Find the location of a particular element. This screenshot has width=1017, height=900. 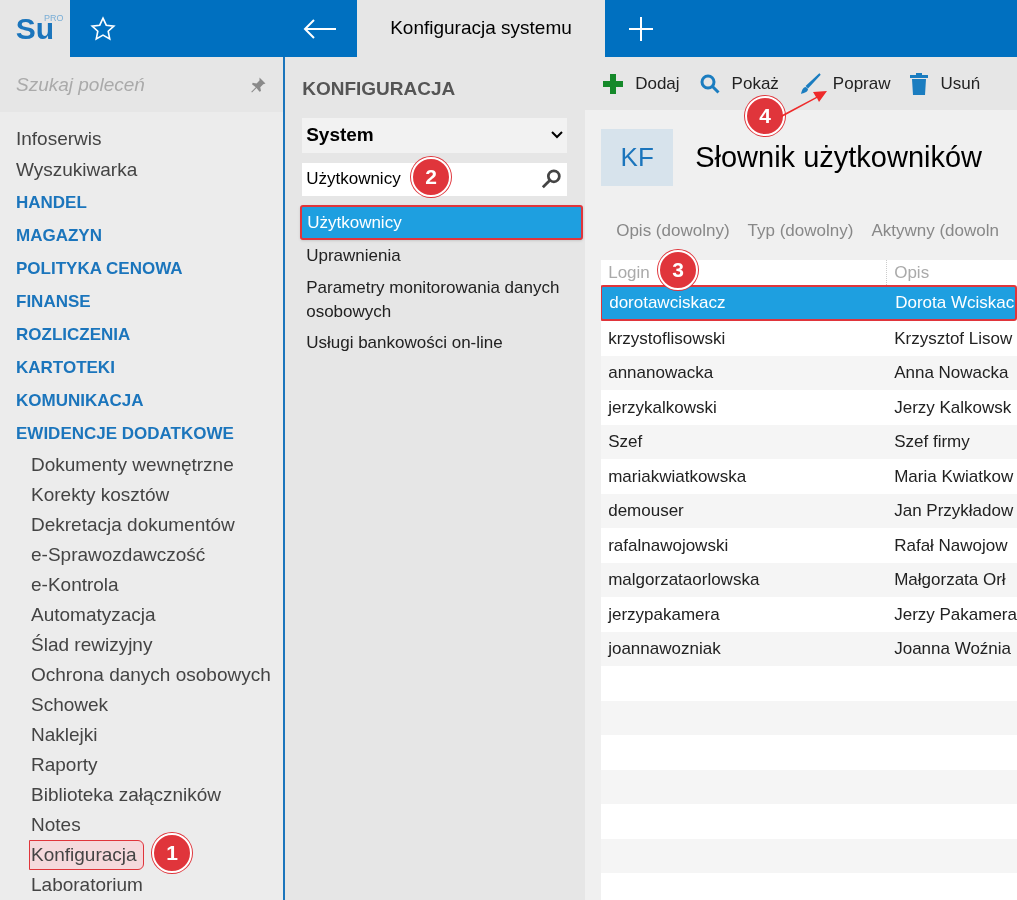

trash-icon is located at coordinates (919, 83).